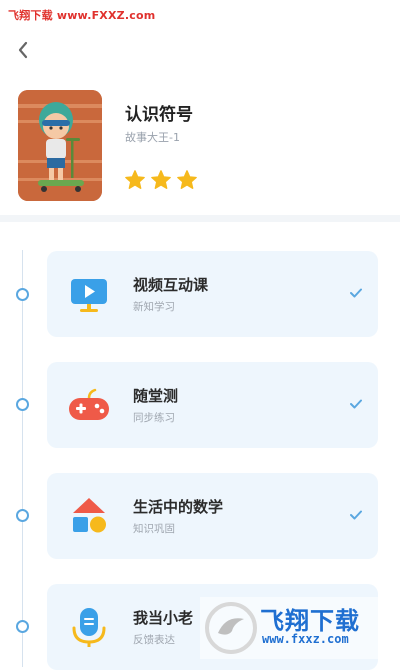  I want to click on timeline-line, so click(22, 458).